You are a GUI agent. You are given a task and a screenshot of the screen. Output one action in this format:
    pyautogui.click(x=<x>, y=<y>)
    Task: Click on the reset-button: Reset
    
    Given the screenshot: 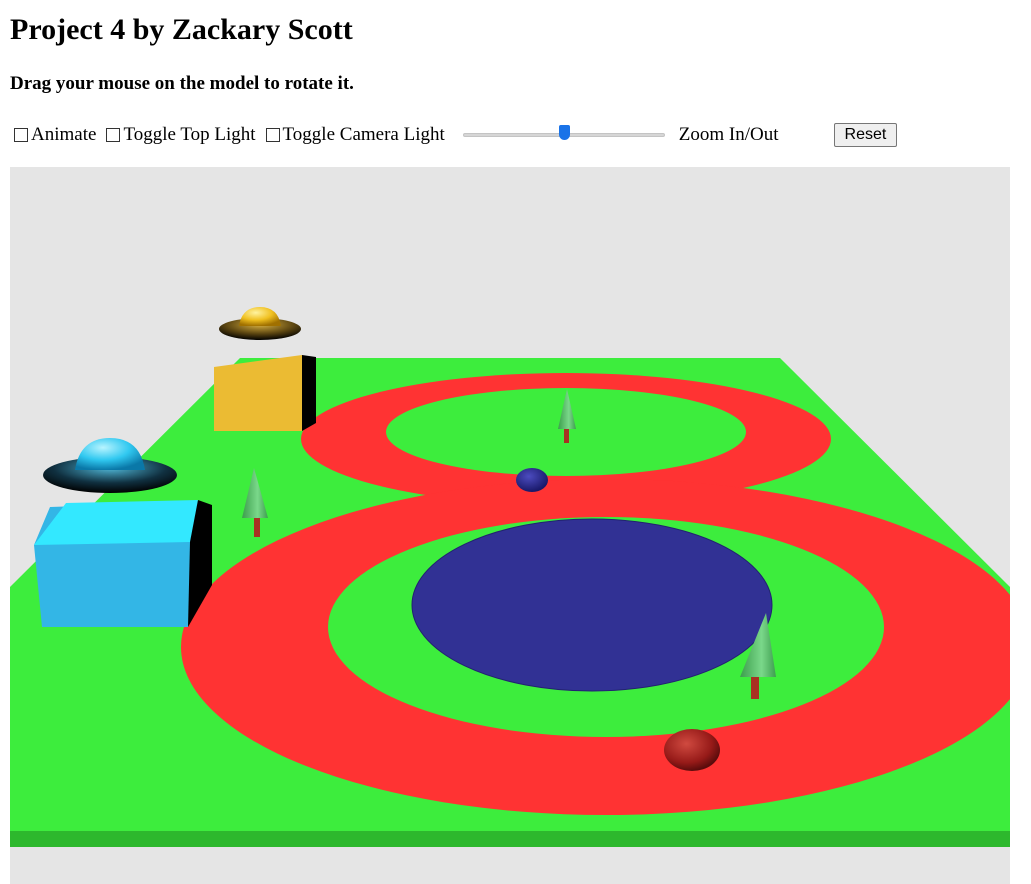 What is the action you would take?
    pyautogui.click(x=865, y=135)
    